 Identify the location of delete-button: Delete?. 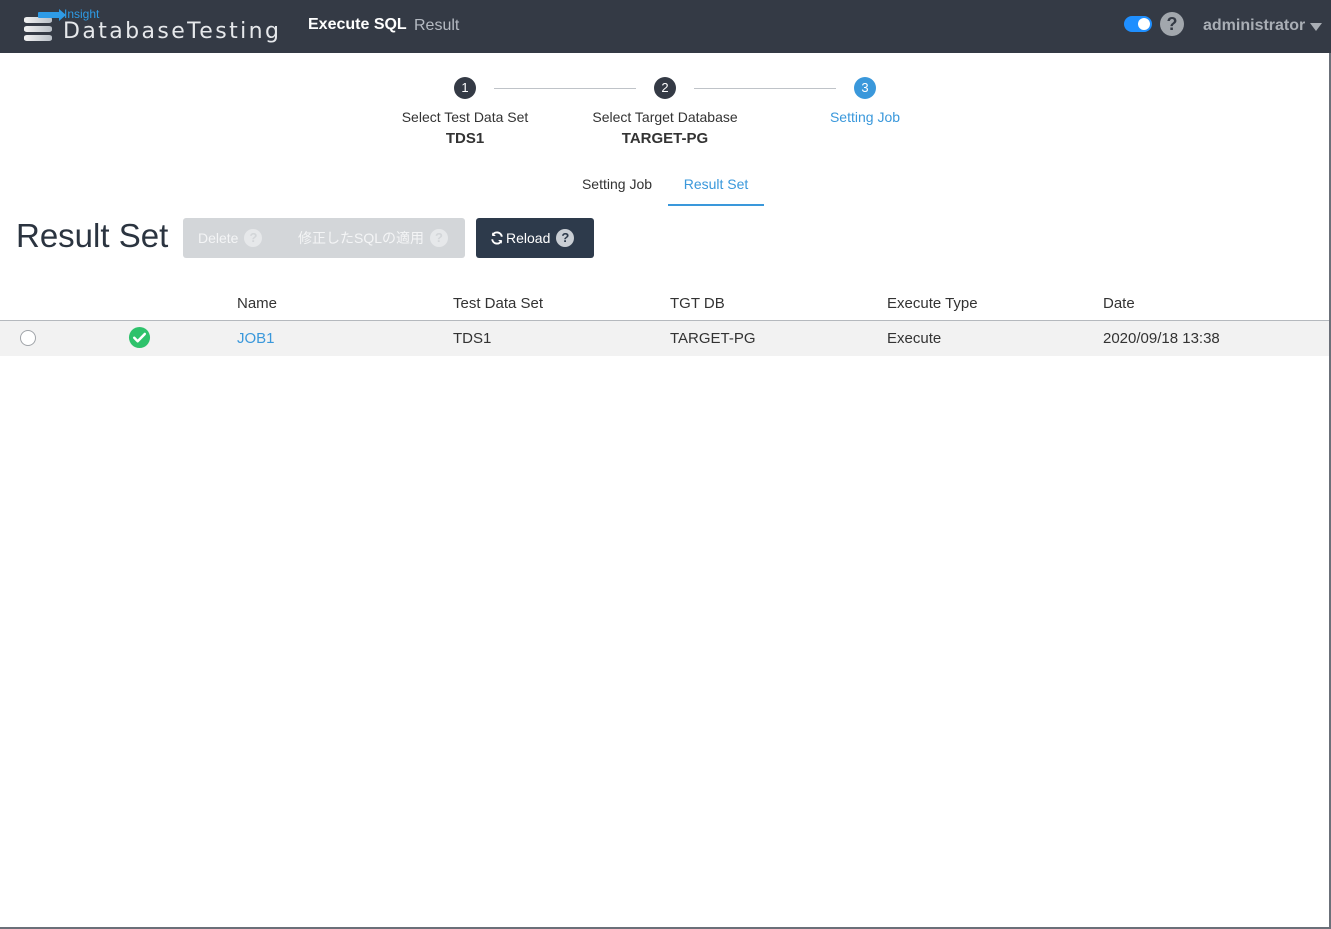
(230, 238).